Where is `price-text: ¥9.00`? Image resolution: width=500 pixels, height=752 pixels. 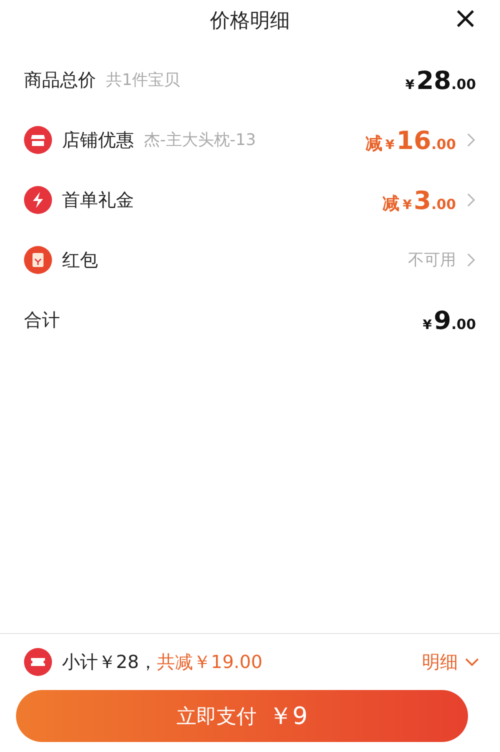 price-text: ¥9.00 is located at coordinates (449, 320).